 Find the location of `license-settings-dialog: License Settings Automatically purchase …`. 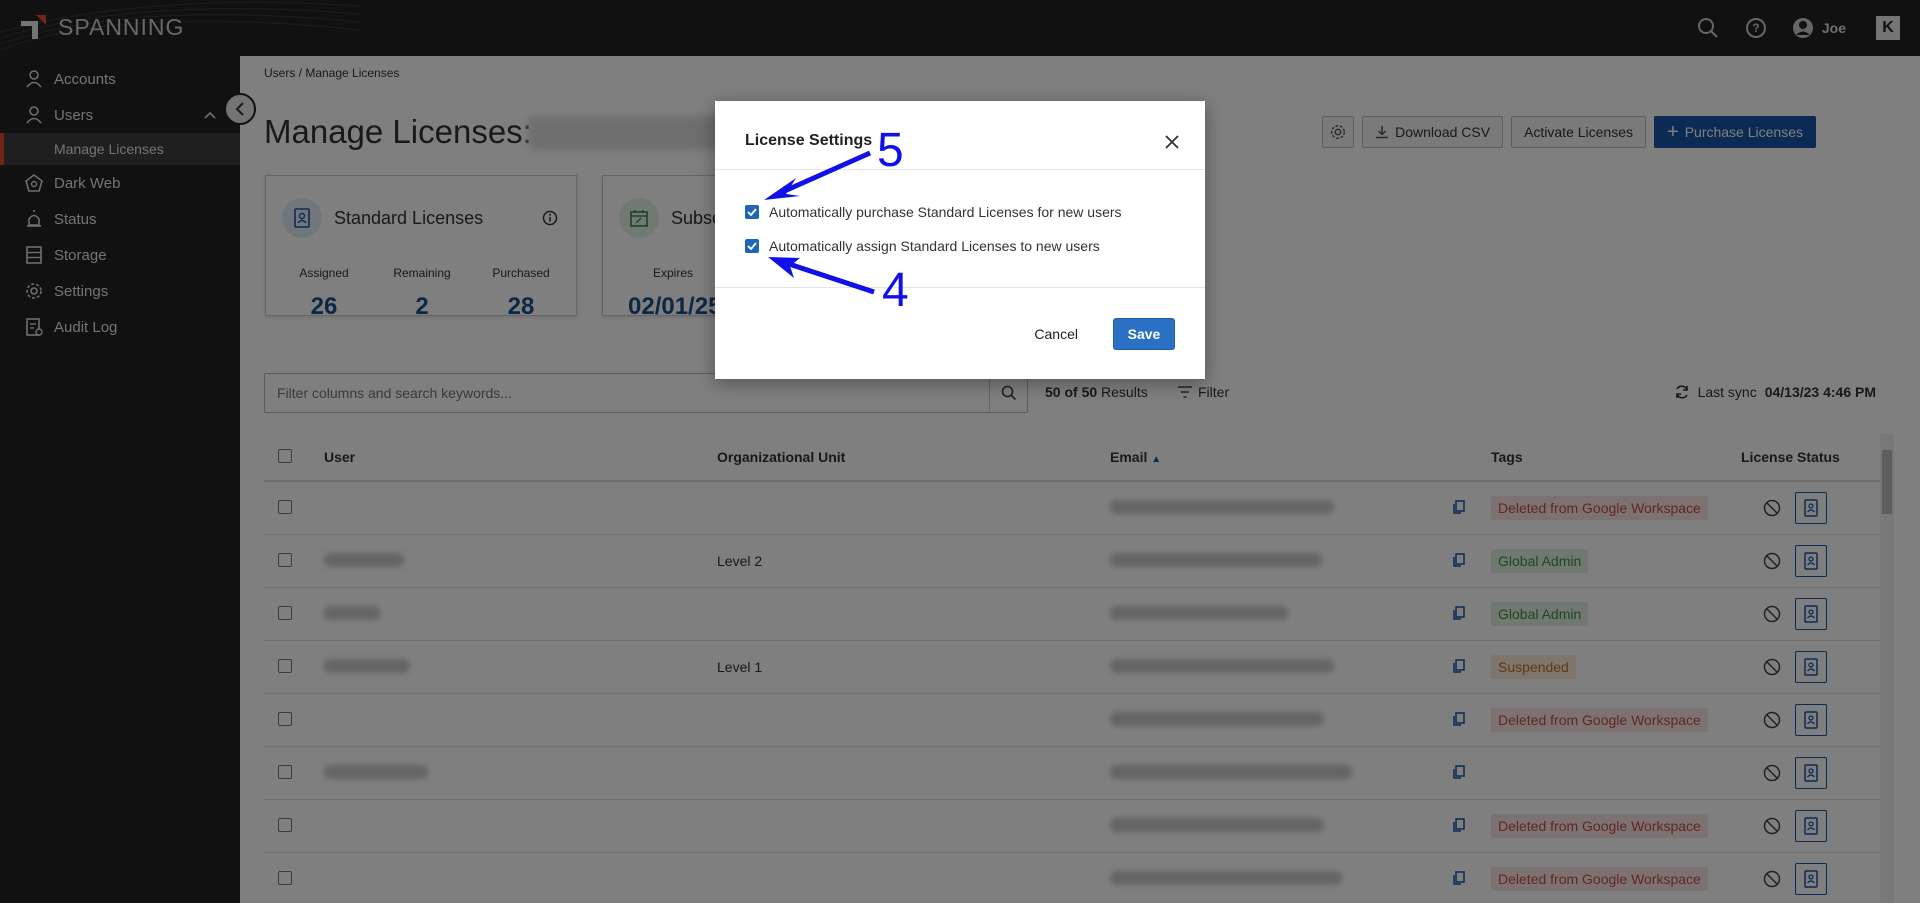

license-settings-dialog: License Settings Automatically purchase … is located at coordinates (960, 240).